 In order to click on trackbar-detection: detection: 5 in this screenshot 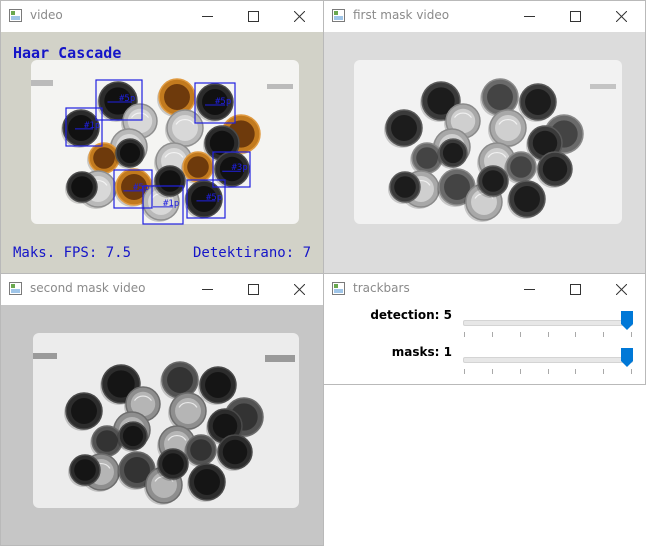, I will do `click(484, 326)`.